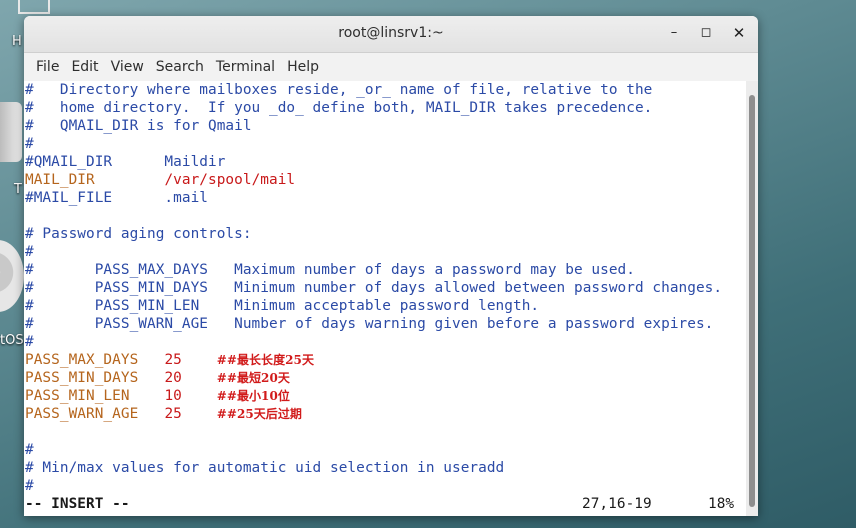 The image size is (856, 528). I want to click on titlebar: root@linsrv1:~ – ◻ ✕, so click(391, 34).